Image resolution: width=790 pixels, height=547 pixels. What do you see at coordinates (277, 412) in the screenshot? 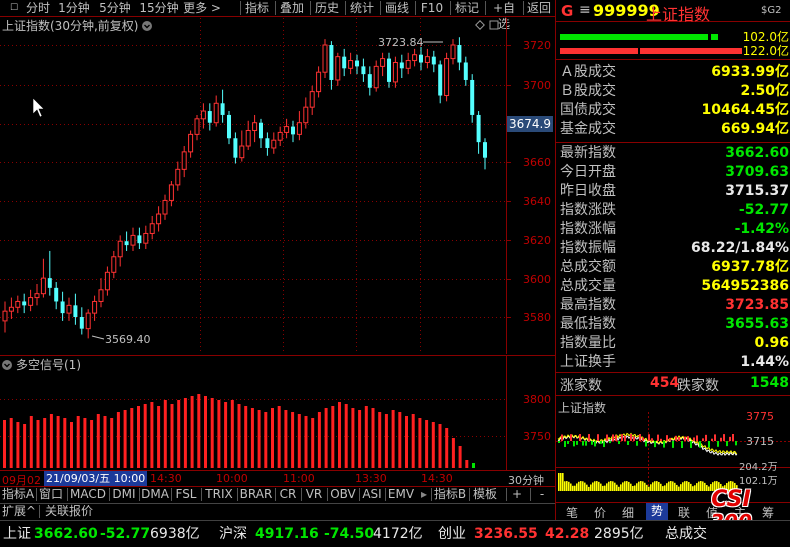
I see `signal-chart: 3800 3750 多空信号(1)` at bounding box center [277, 412].